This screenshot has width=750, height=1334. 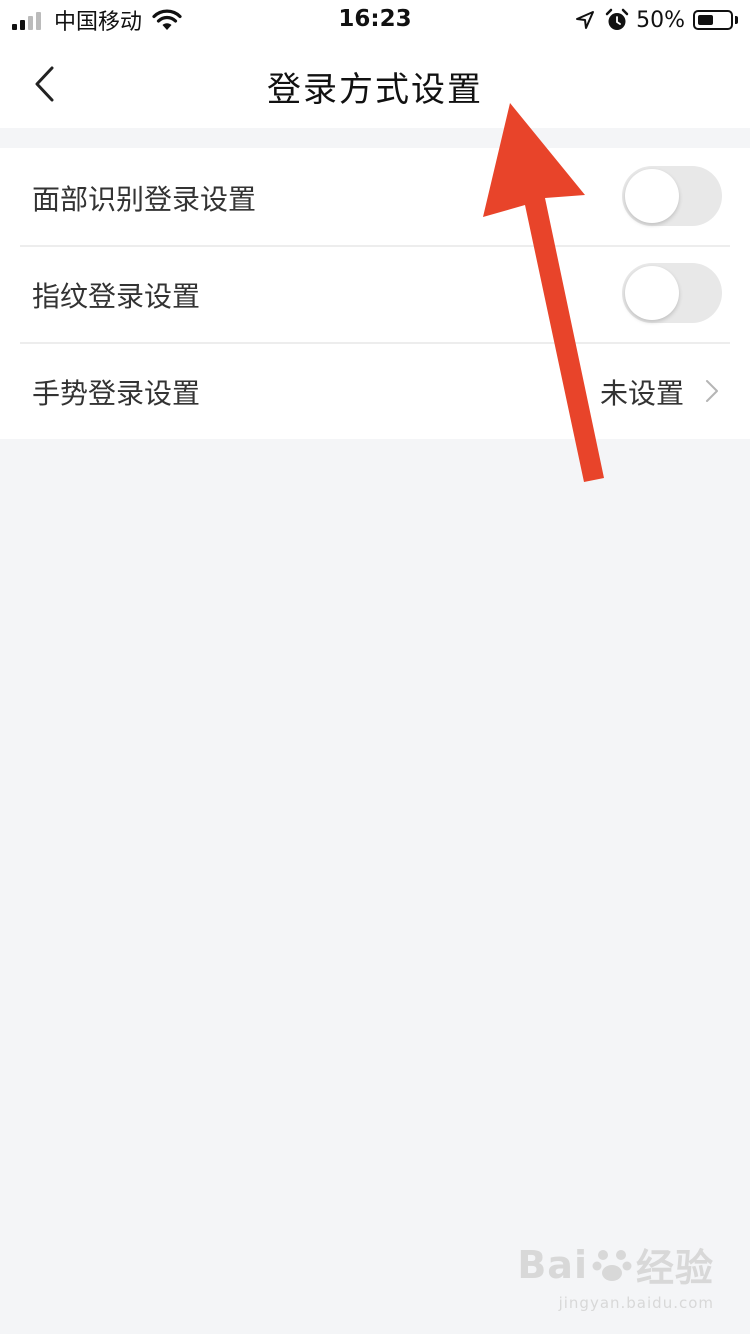 I want to click on fingerprint-login-row: 指纹登录设置, so click(x=375, y=293).